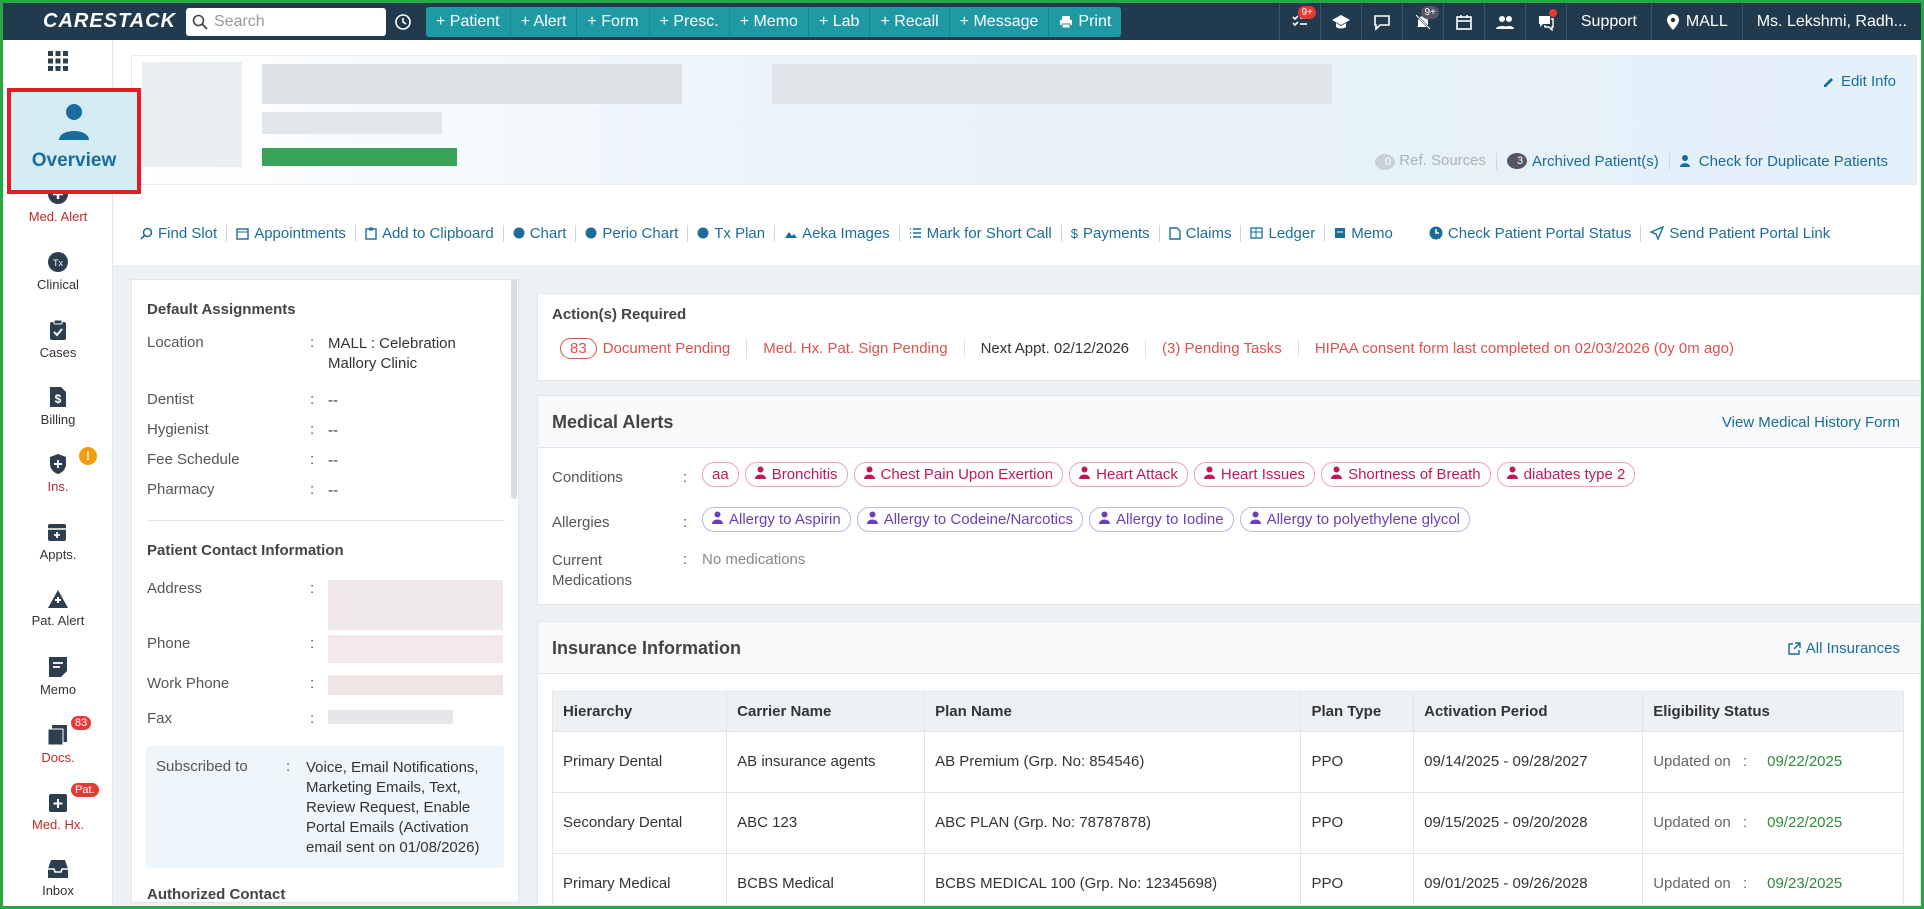  Describe the element at coordinates (403, 22) in the screenshot. I see `history-icon` at that location.